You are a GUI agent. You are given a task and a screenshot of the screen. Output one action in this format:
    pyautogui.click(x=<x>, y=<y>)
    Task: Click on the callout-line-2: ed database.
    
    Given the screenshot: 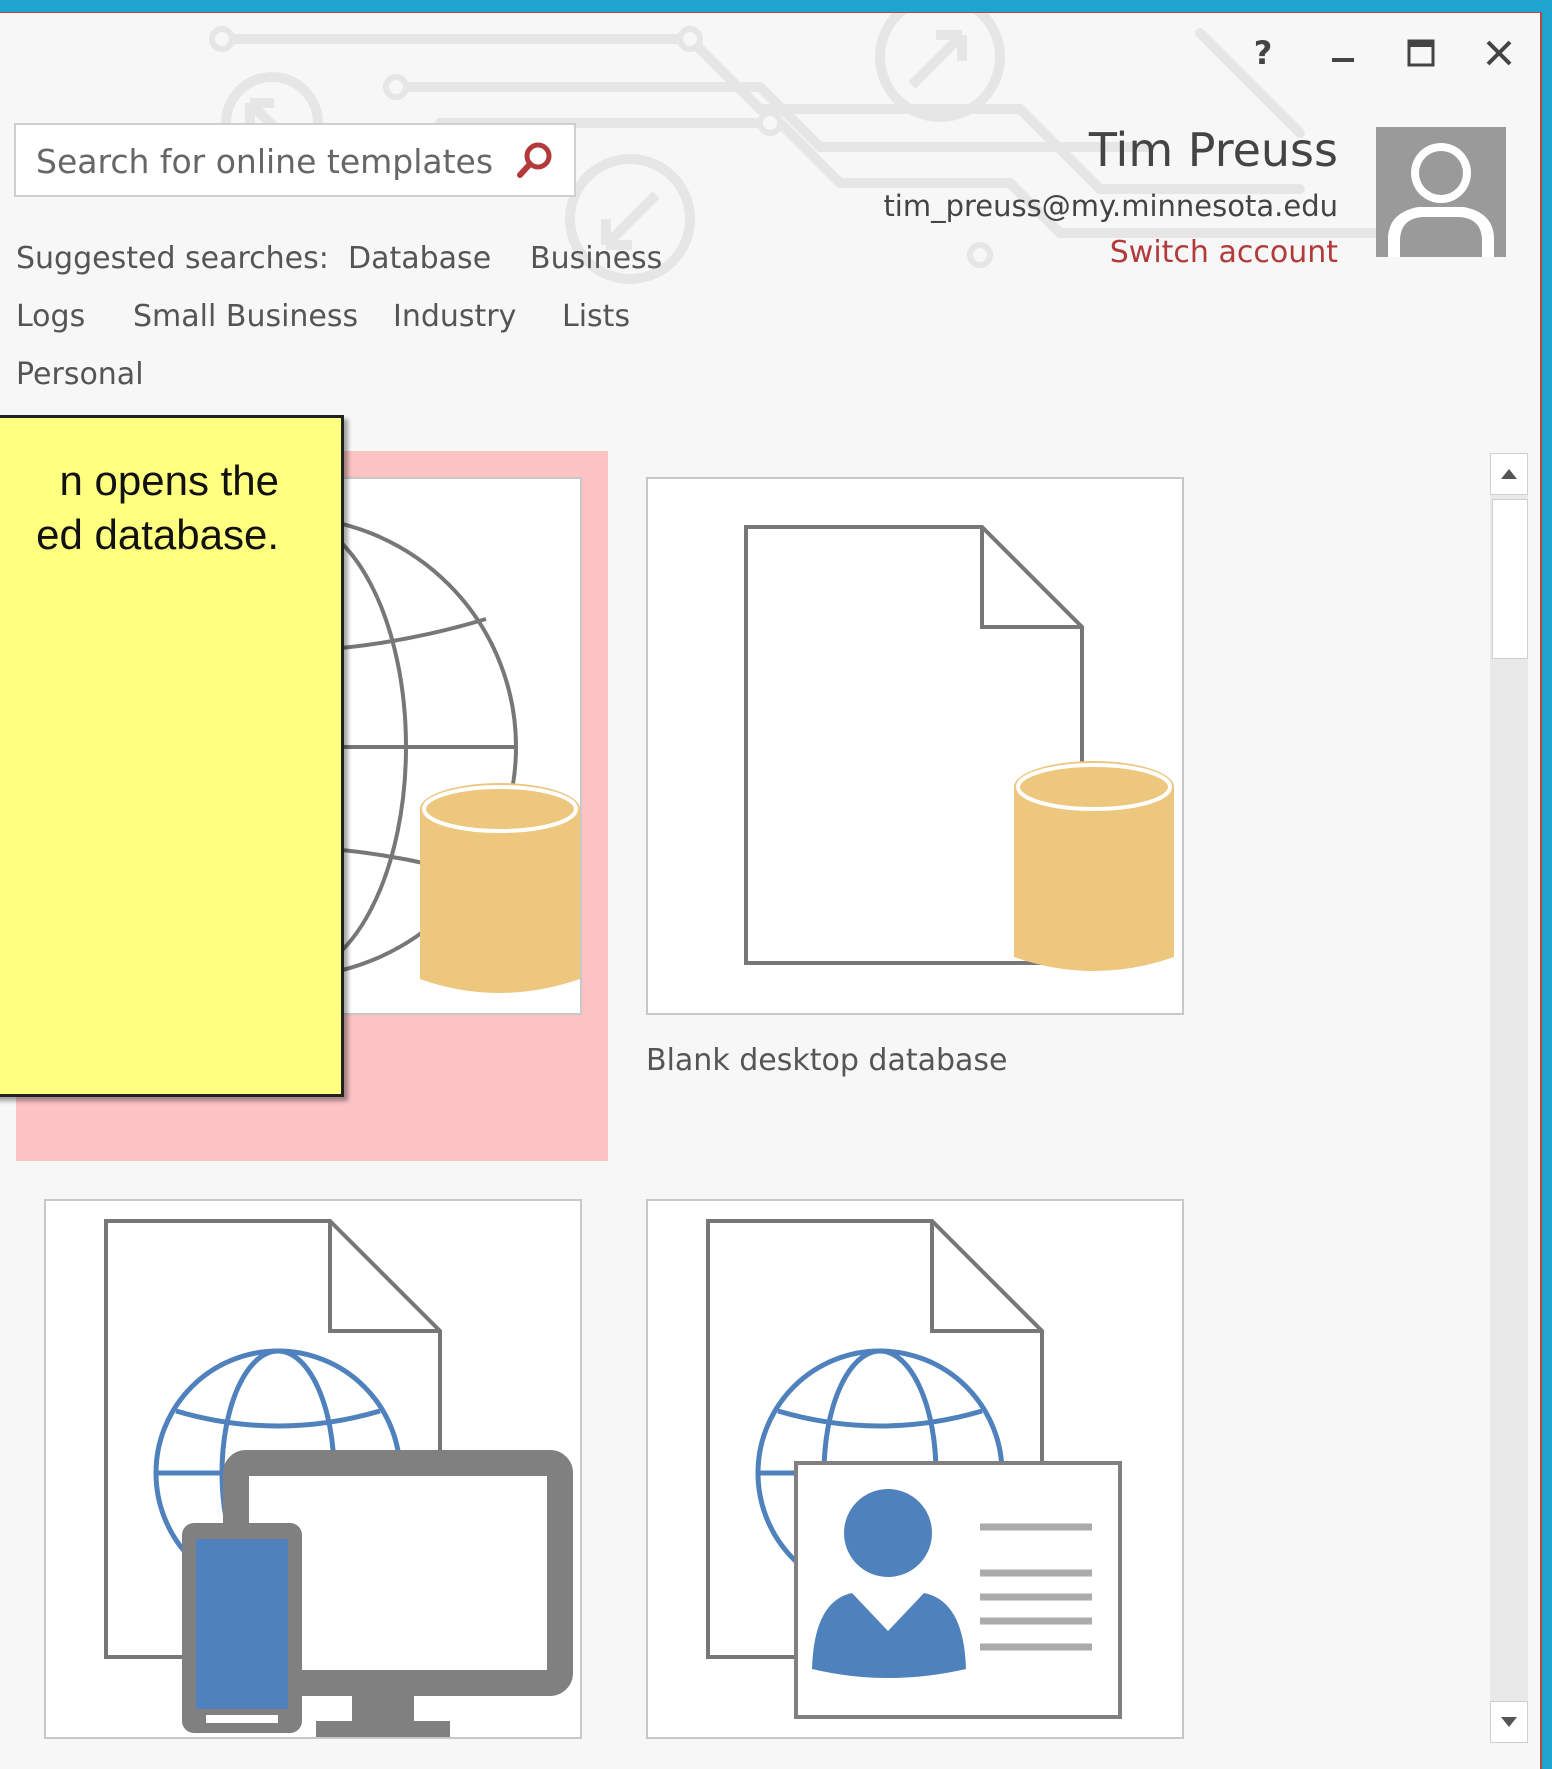 What is the action you would take?
    pyautogui.click(x=157, y=534)
    